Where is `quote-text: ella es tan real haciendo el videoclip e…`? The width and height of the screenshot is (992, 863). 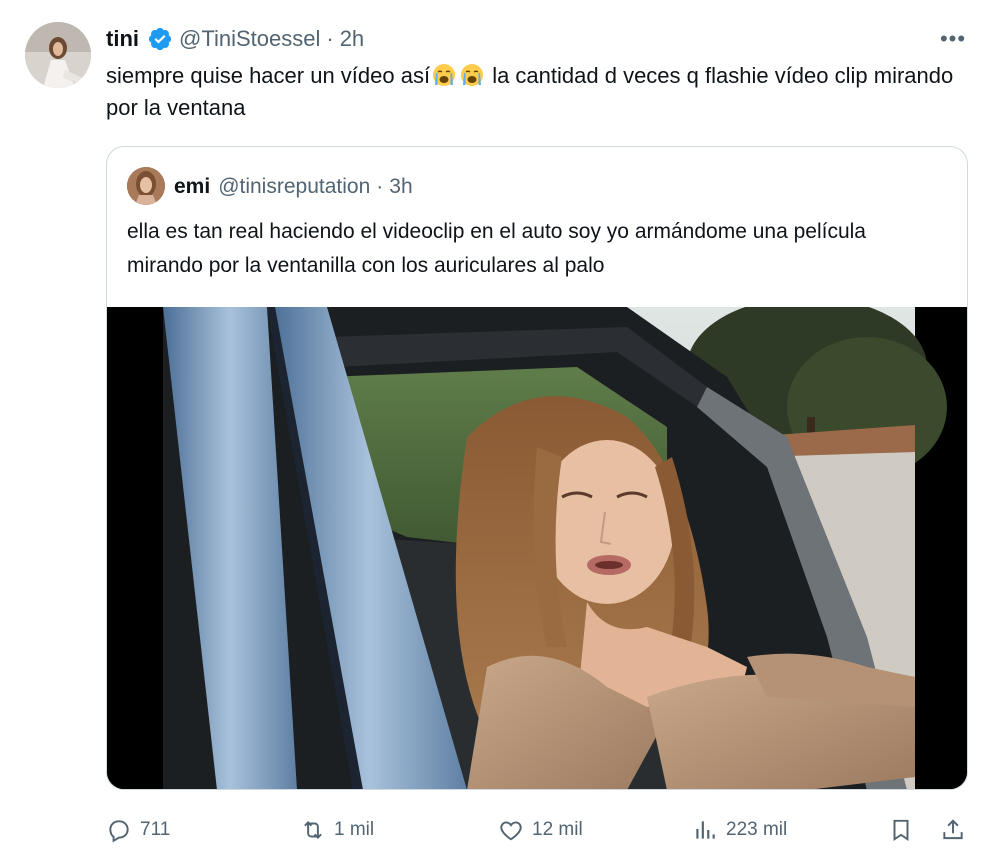
quote-text: ella es tan real haciendo el videoclip e… is located at coordinates (496, 248).